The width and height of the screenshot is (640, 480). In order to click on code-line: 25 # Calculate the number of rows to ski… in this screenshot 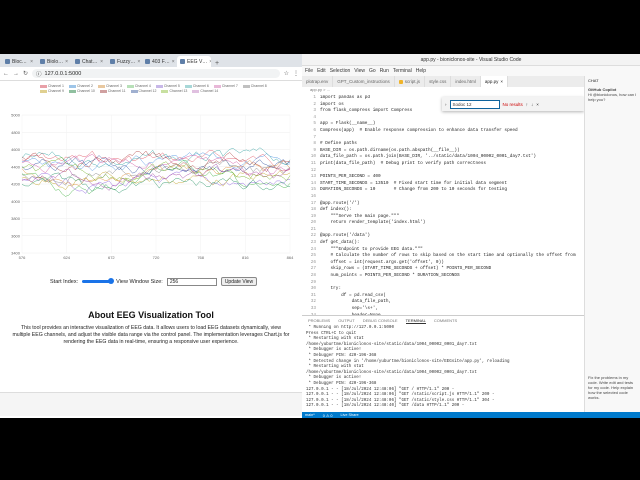, I will do `click(443, 256)`.